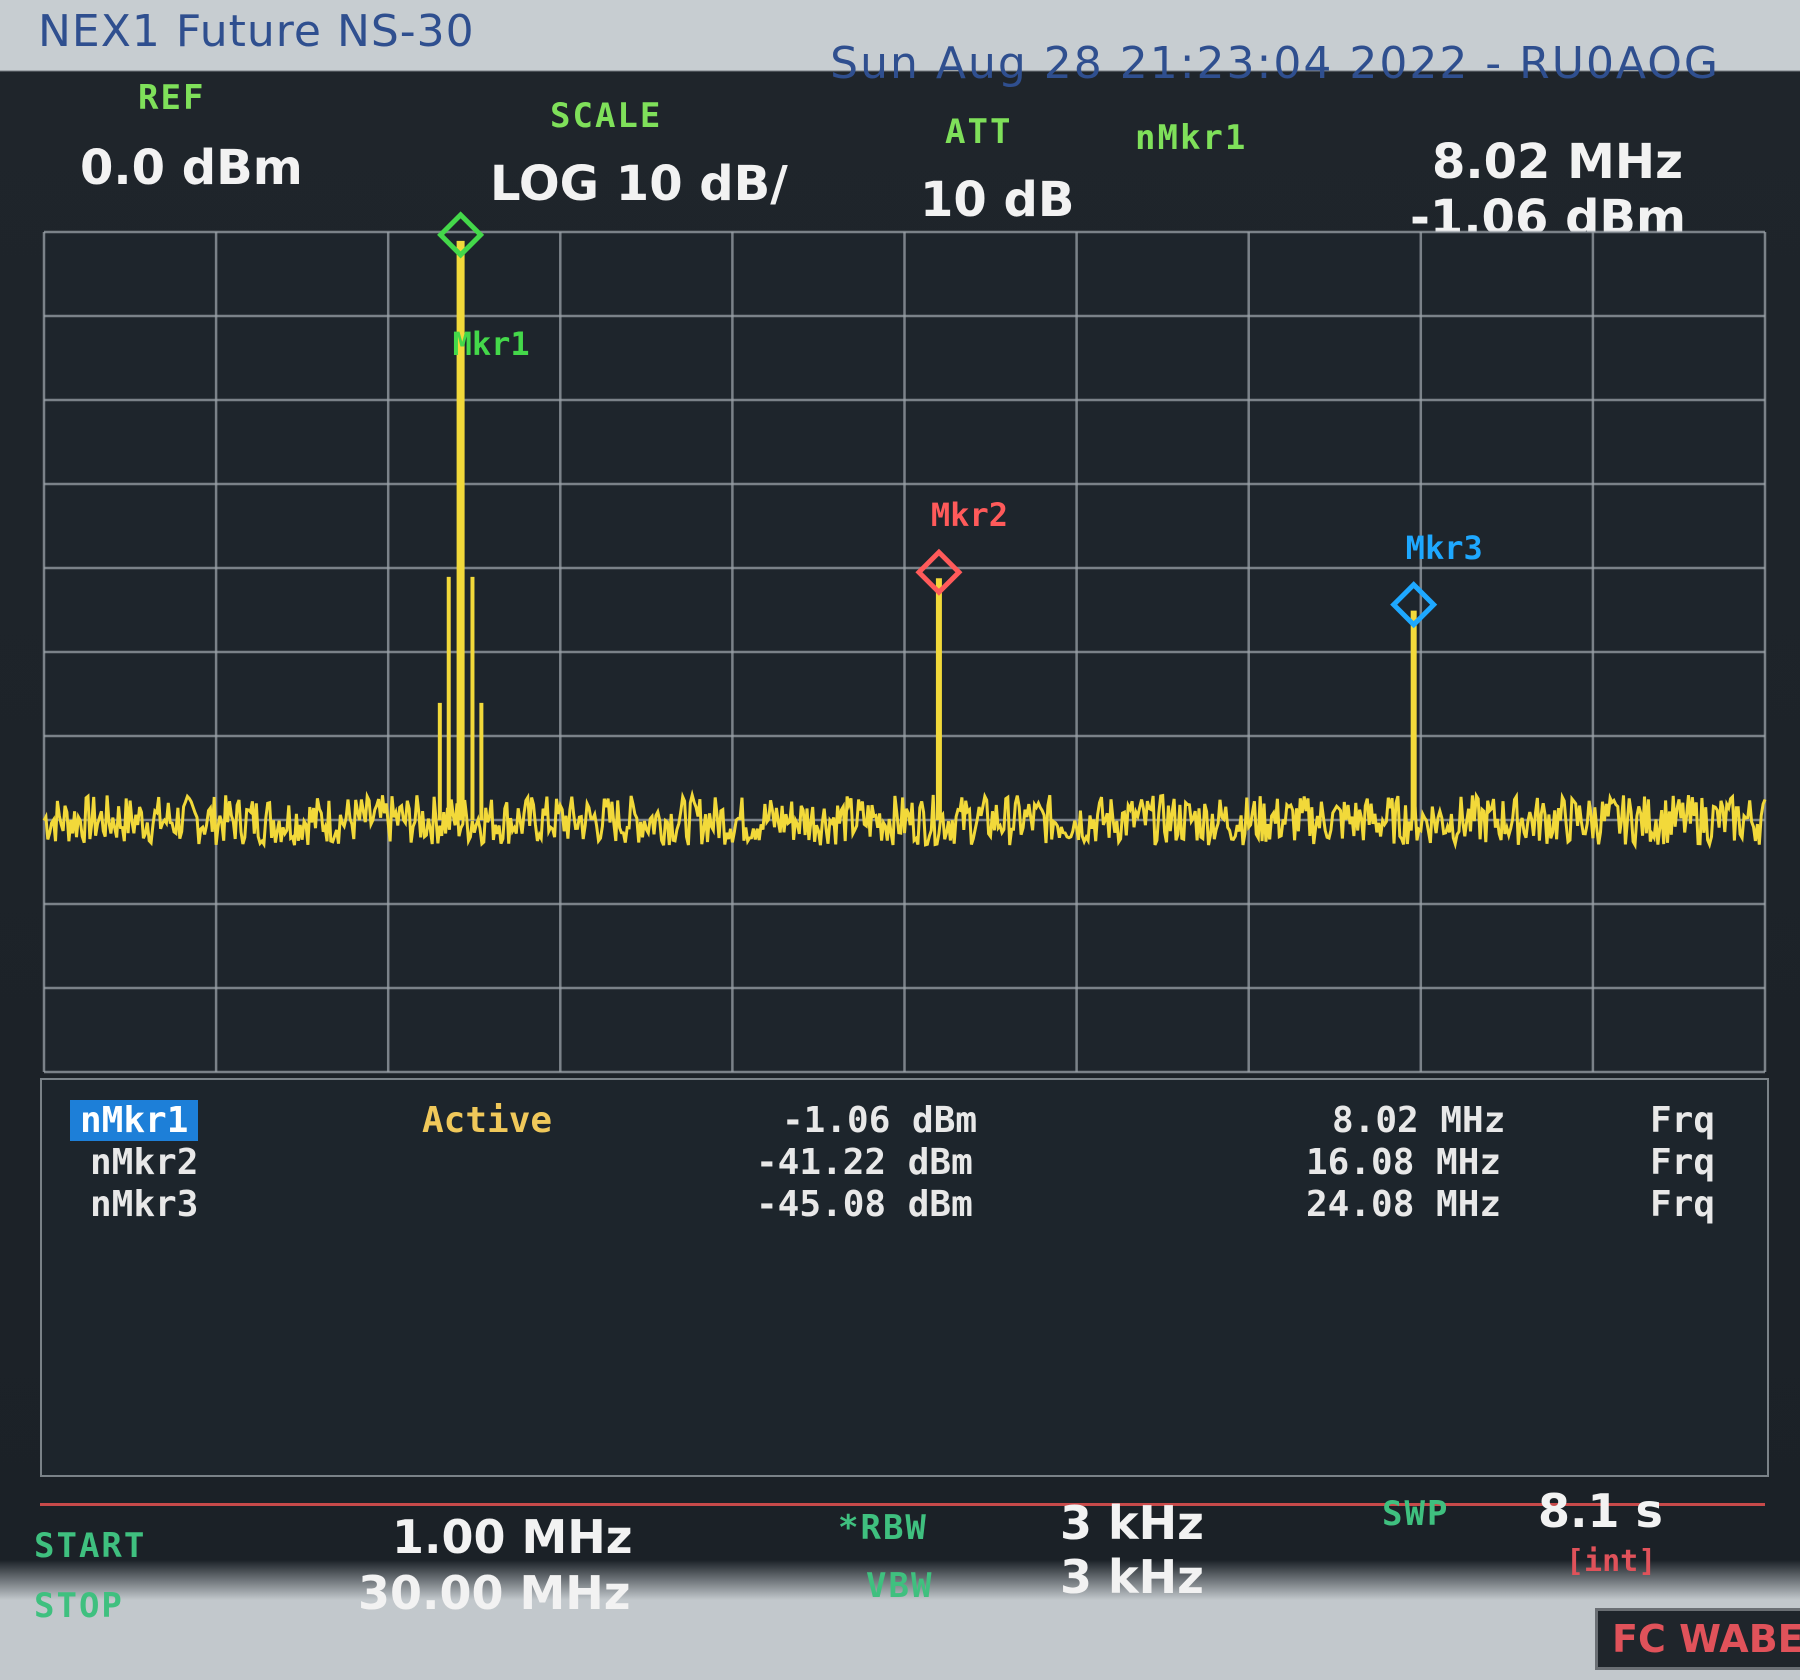 This screenshot has height=1680, width=1800. Describe the element at coordinates (491, 343) in the screenshot. I see `marker1-label: Mkr1` at that location.